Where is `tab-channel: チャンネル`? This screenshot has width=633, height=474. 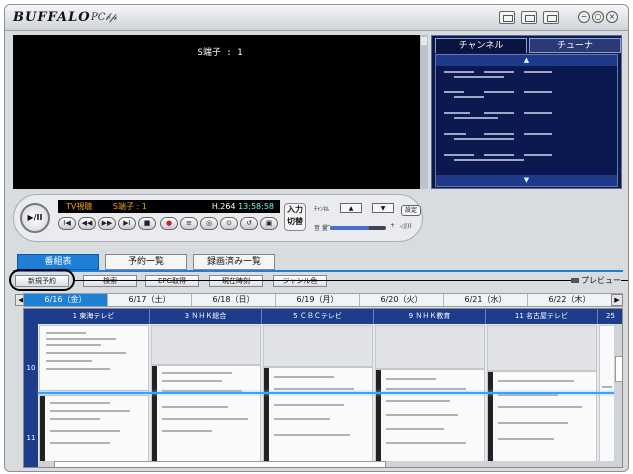 tab-channel: チャンネル is located at coordinates (481, 45).